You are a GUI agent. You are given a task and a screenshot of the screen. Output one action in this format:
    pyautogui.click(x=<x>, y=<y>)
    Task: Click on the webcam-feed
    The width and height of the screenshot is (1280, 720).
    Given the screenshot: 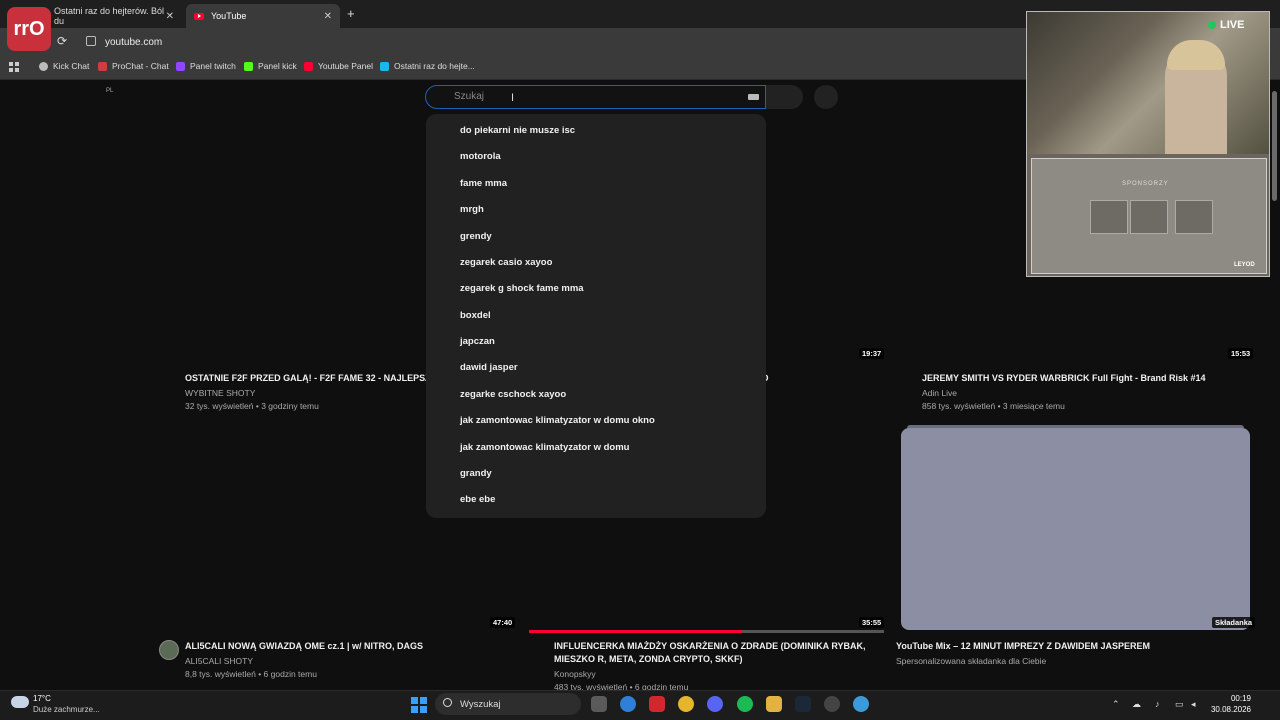 What is the action you would take?
    pyautogui.click(x=1148, y=83)
    